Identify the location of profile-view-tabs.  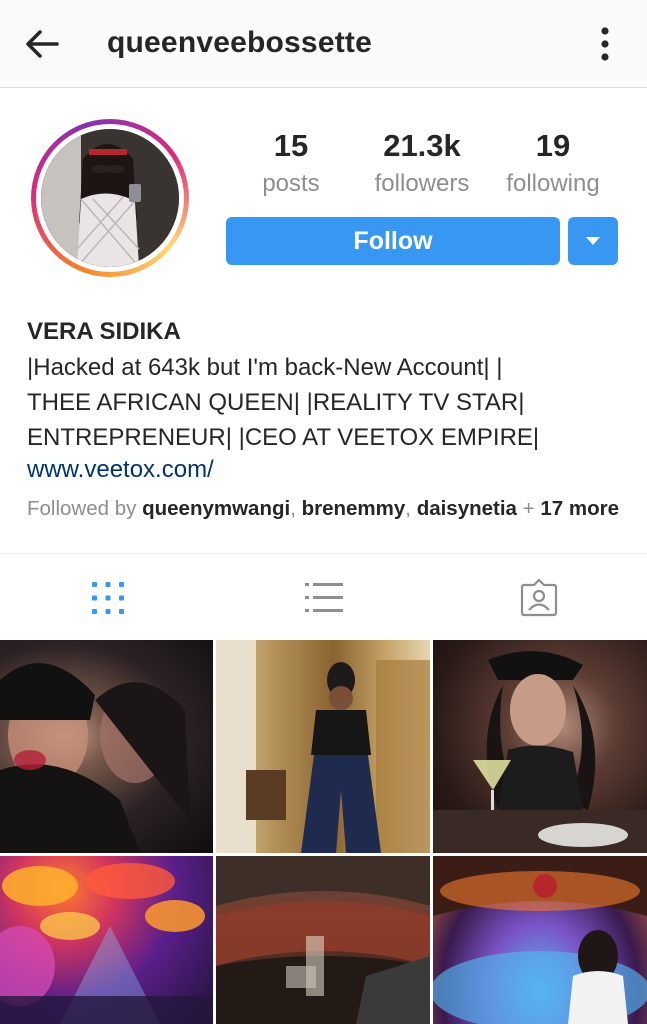
(323, 596).